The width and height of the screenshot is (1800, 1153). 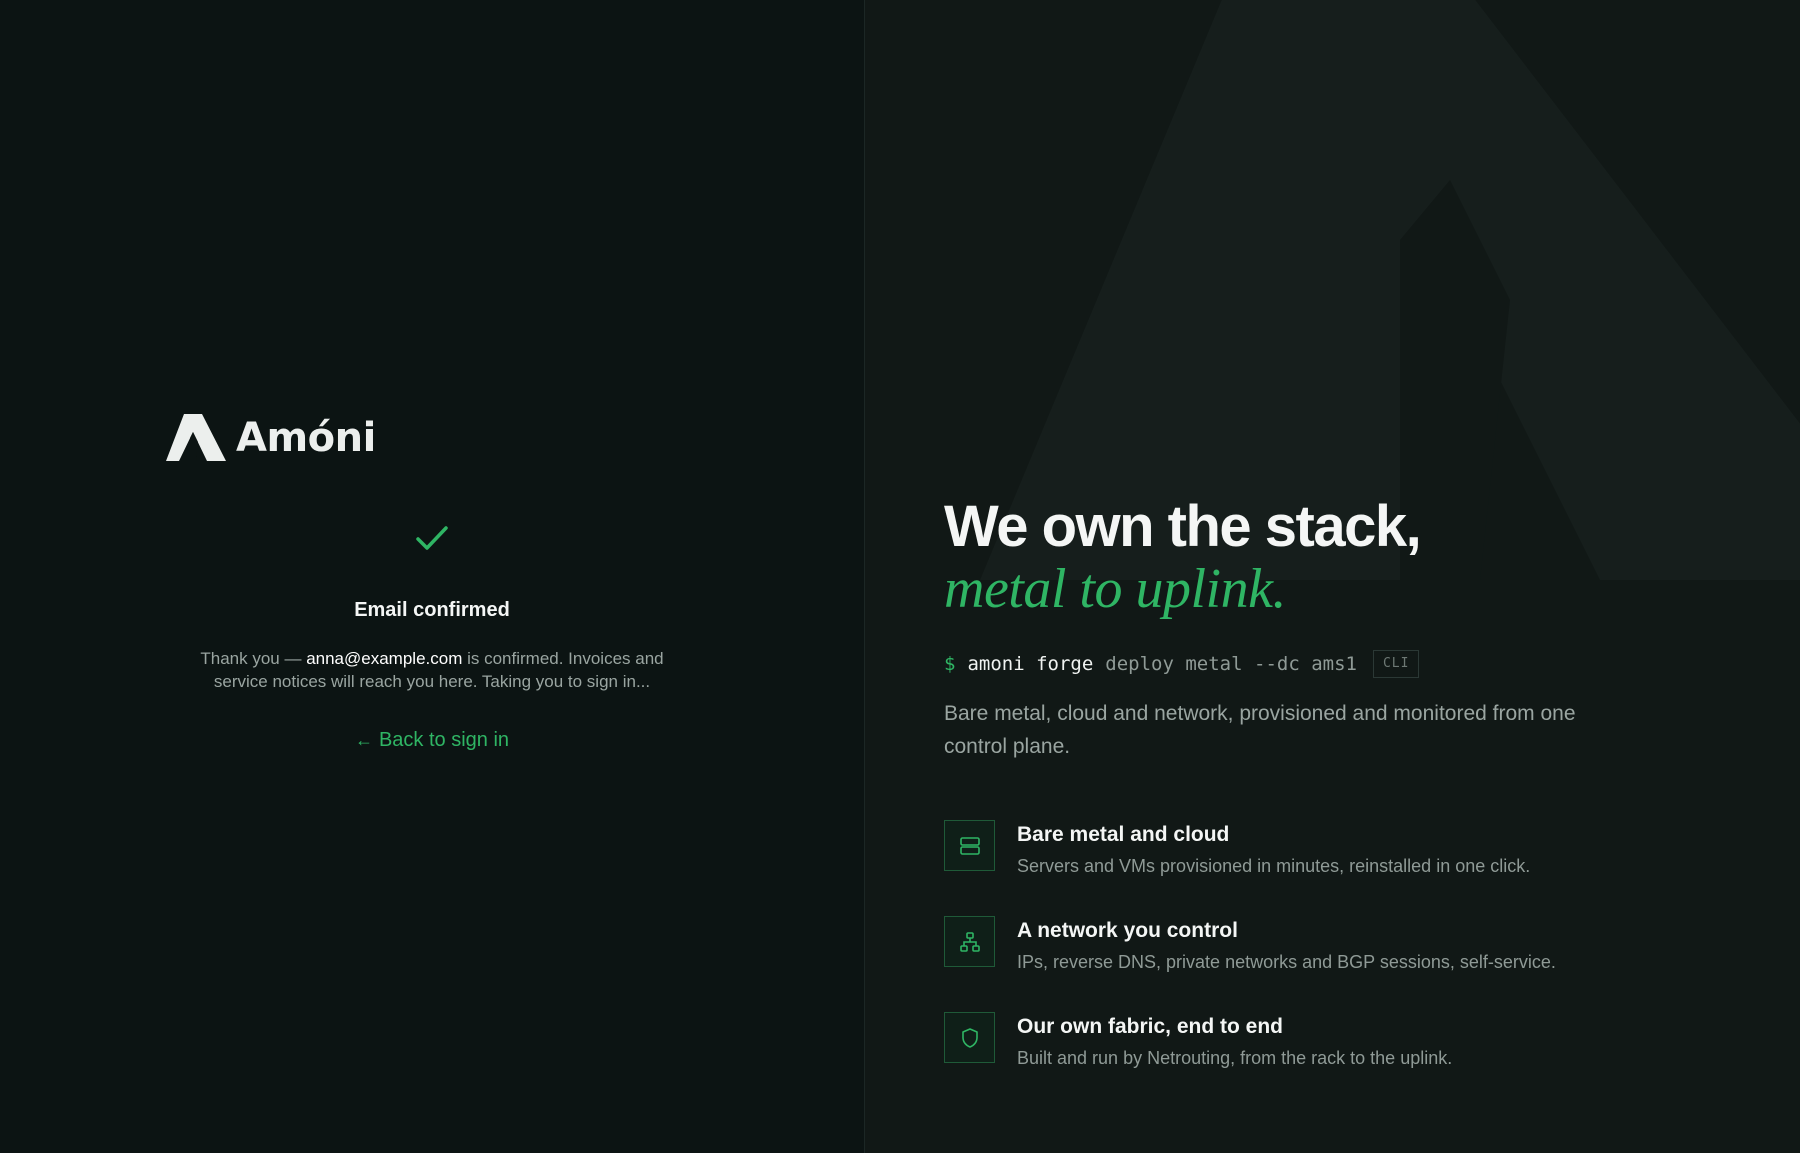 I want to click on cli-prompt: $, so click(x=950, y=664).